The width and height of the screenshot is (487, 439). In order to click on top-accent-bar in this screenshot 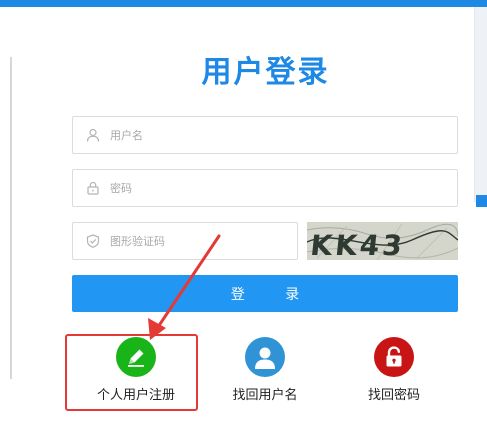, I will do `click(243, 3)`.